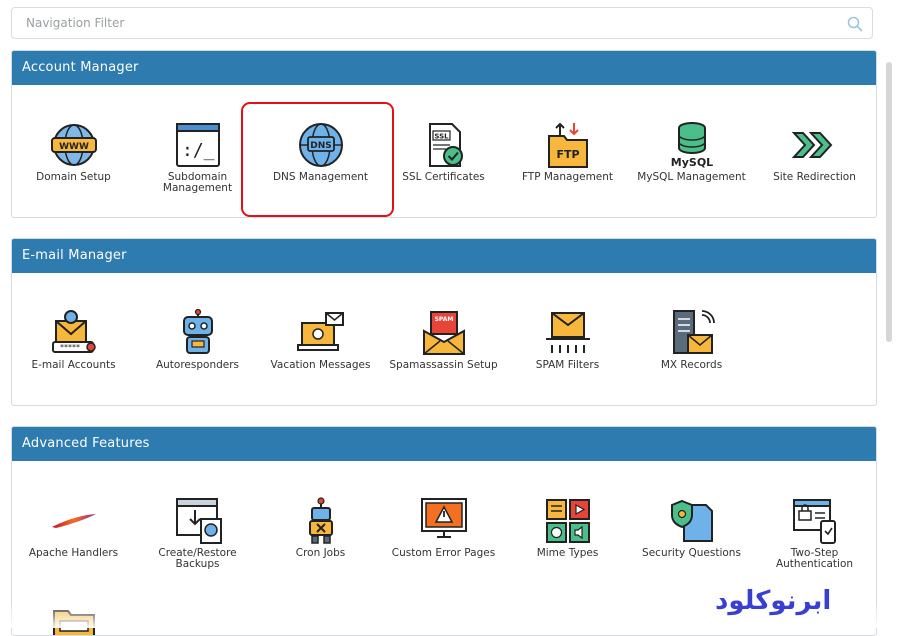  Describe the element at coordinates (73, 177) in the screenshot. I see `domain-setup-label: Domain Setup` at that location.